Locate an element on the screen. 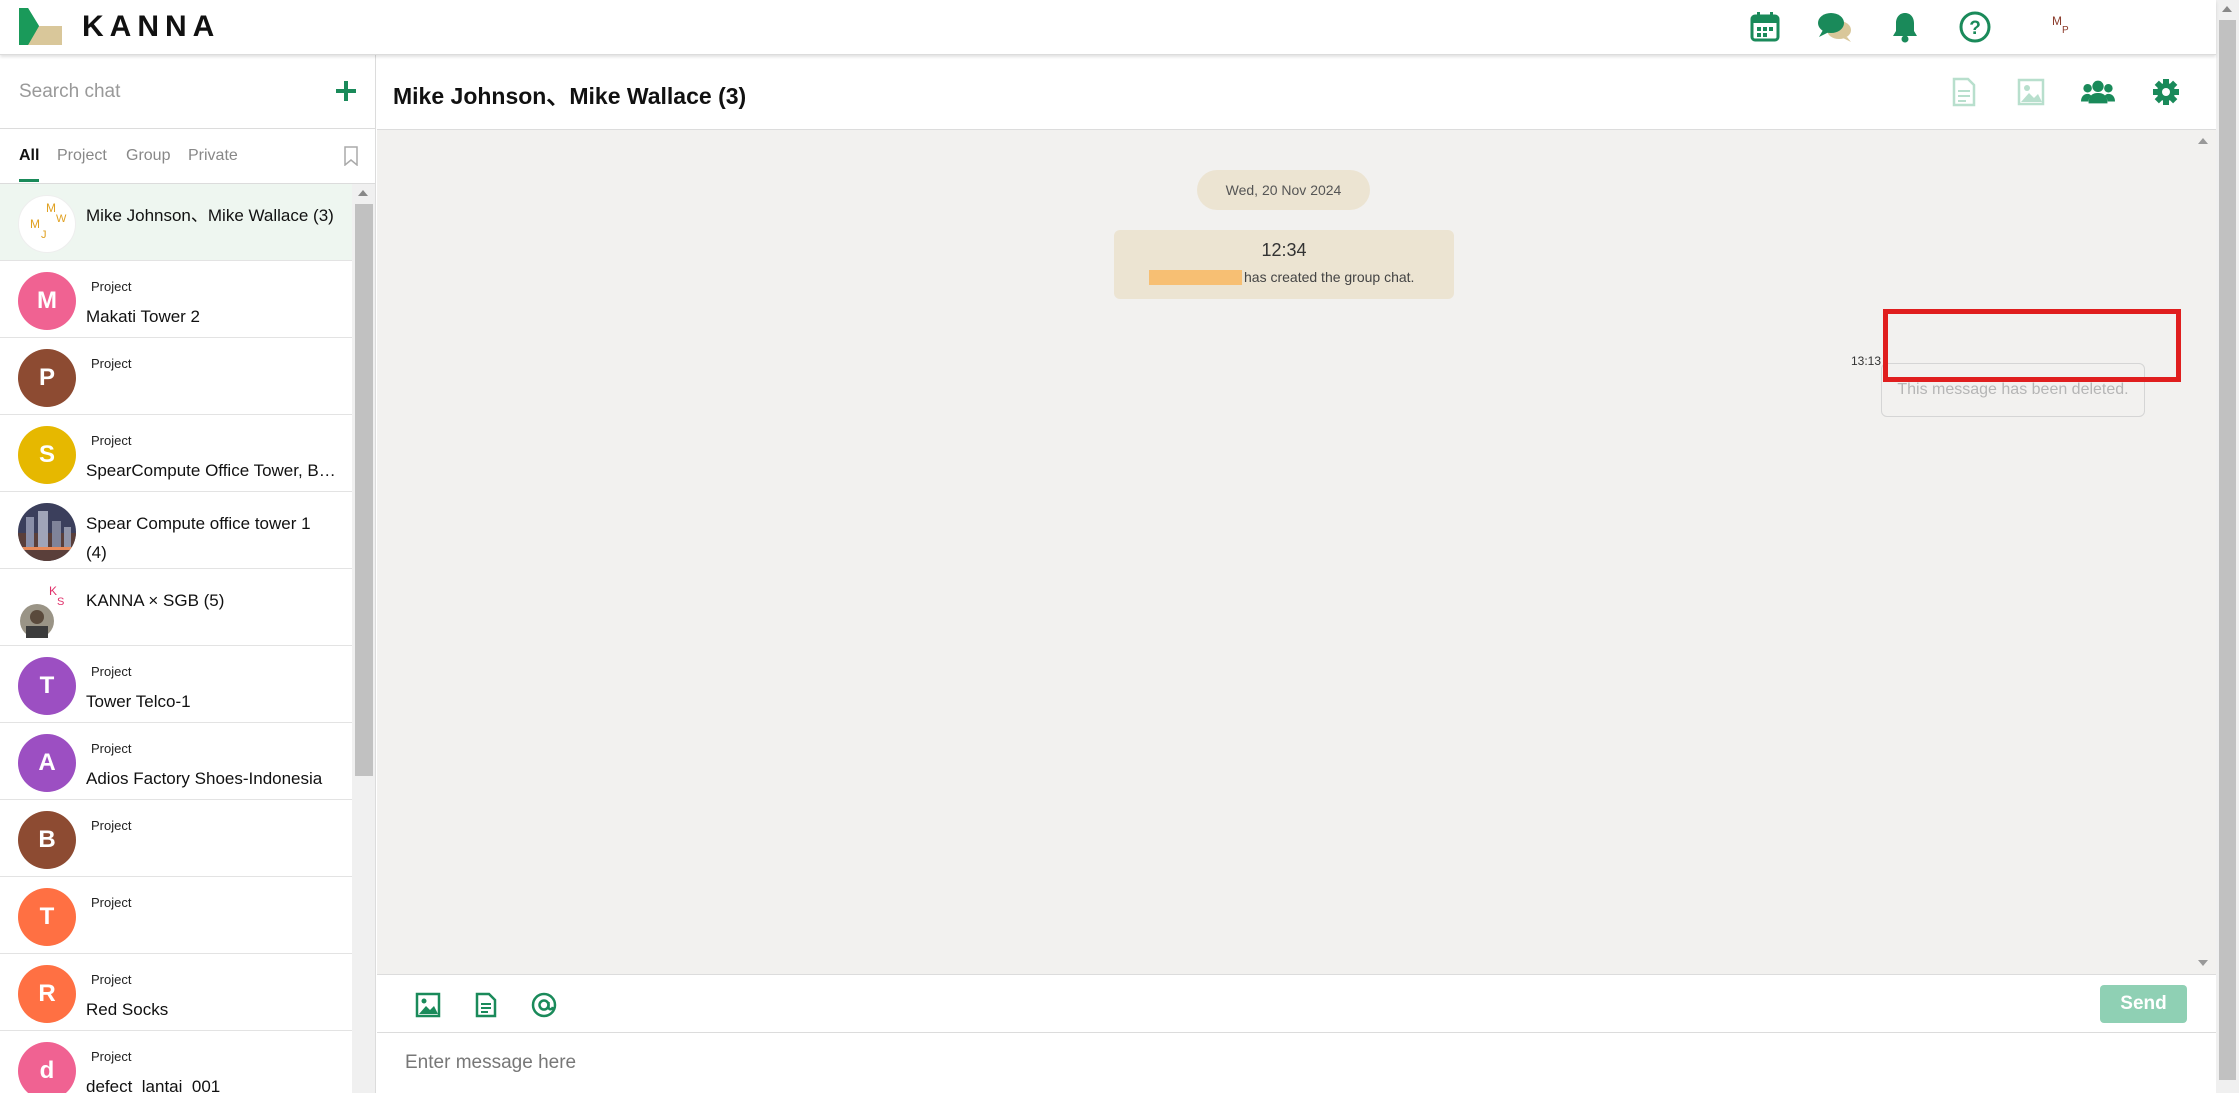  message-time: 13:13 is located at coordinates (1866, 361).